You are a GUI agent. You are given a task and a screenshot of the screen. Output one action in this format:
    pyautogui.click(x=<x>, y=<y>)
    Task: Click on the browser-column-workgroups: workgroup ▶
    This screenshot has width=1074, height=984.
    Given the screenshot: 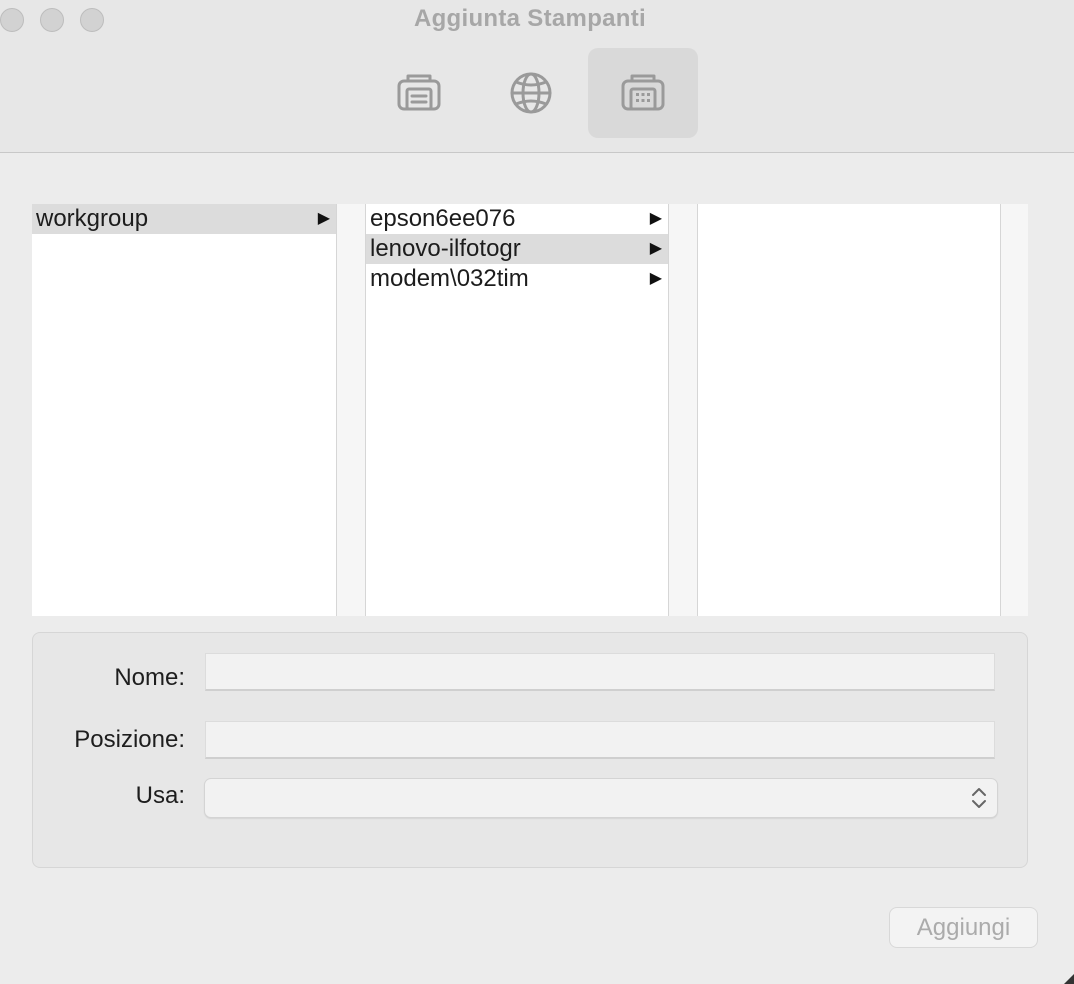 What is the action you would take?
    pyautogui.click(x=184, y=410)
    